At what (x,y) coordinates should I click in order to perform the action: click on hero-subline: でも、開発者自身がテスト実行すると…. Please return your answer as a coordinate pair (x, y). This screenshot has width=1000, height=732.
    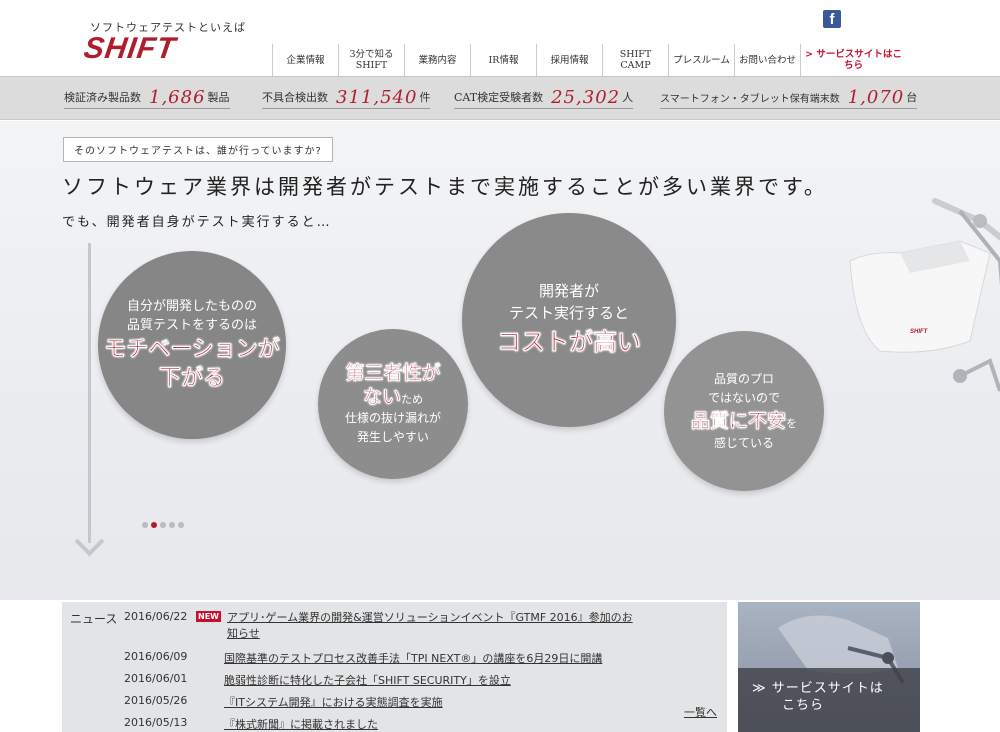
    Looking at the image, I should click on (197, 222).